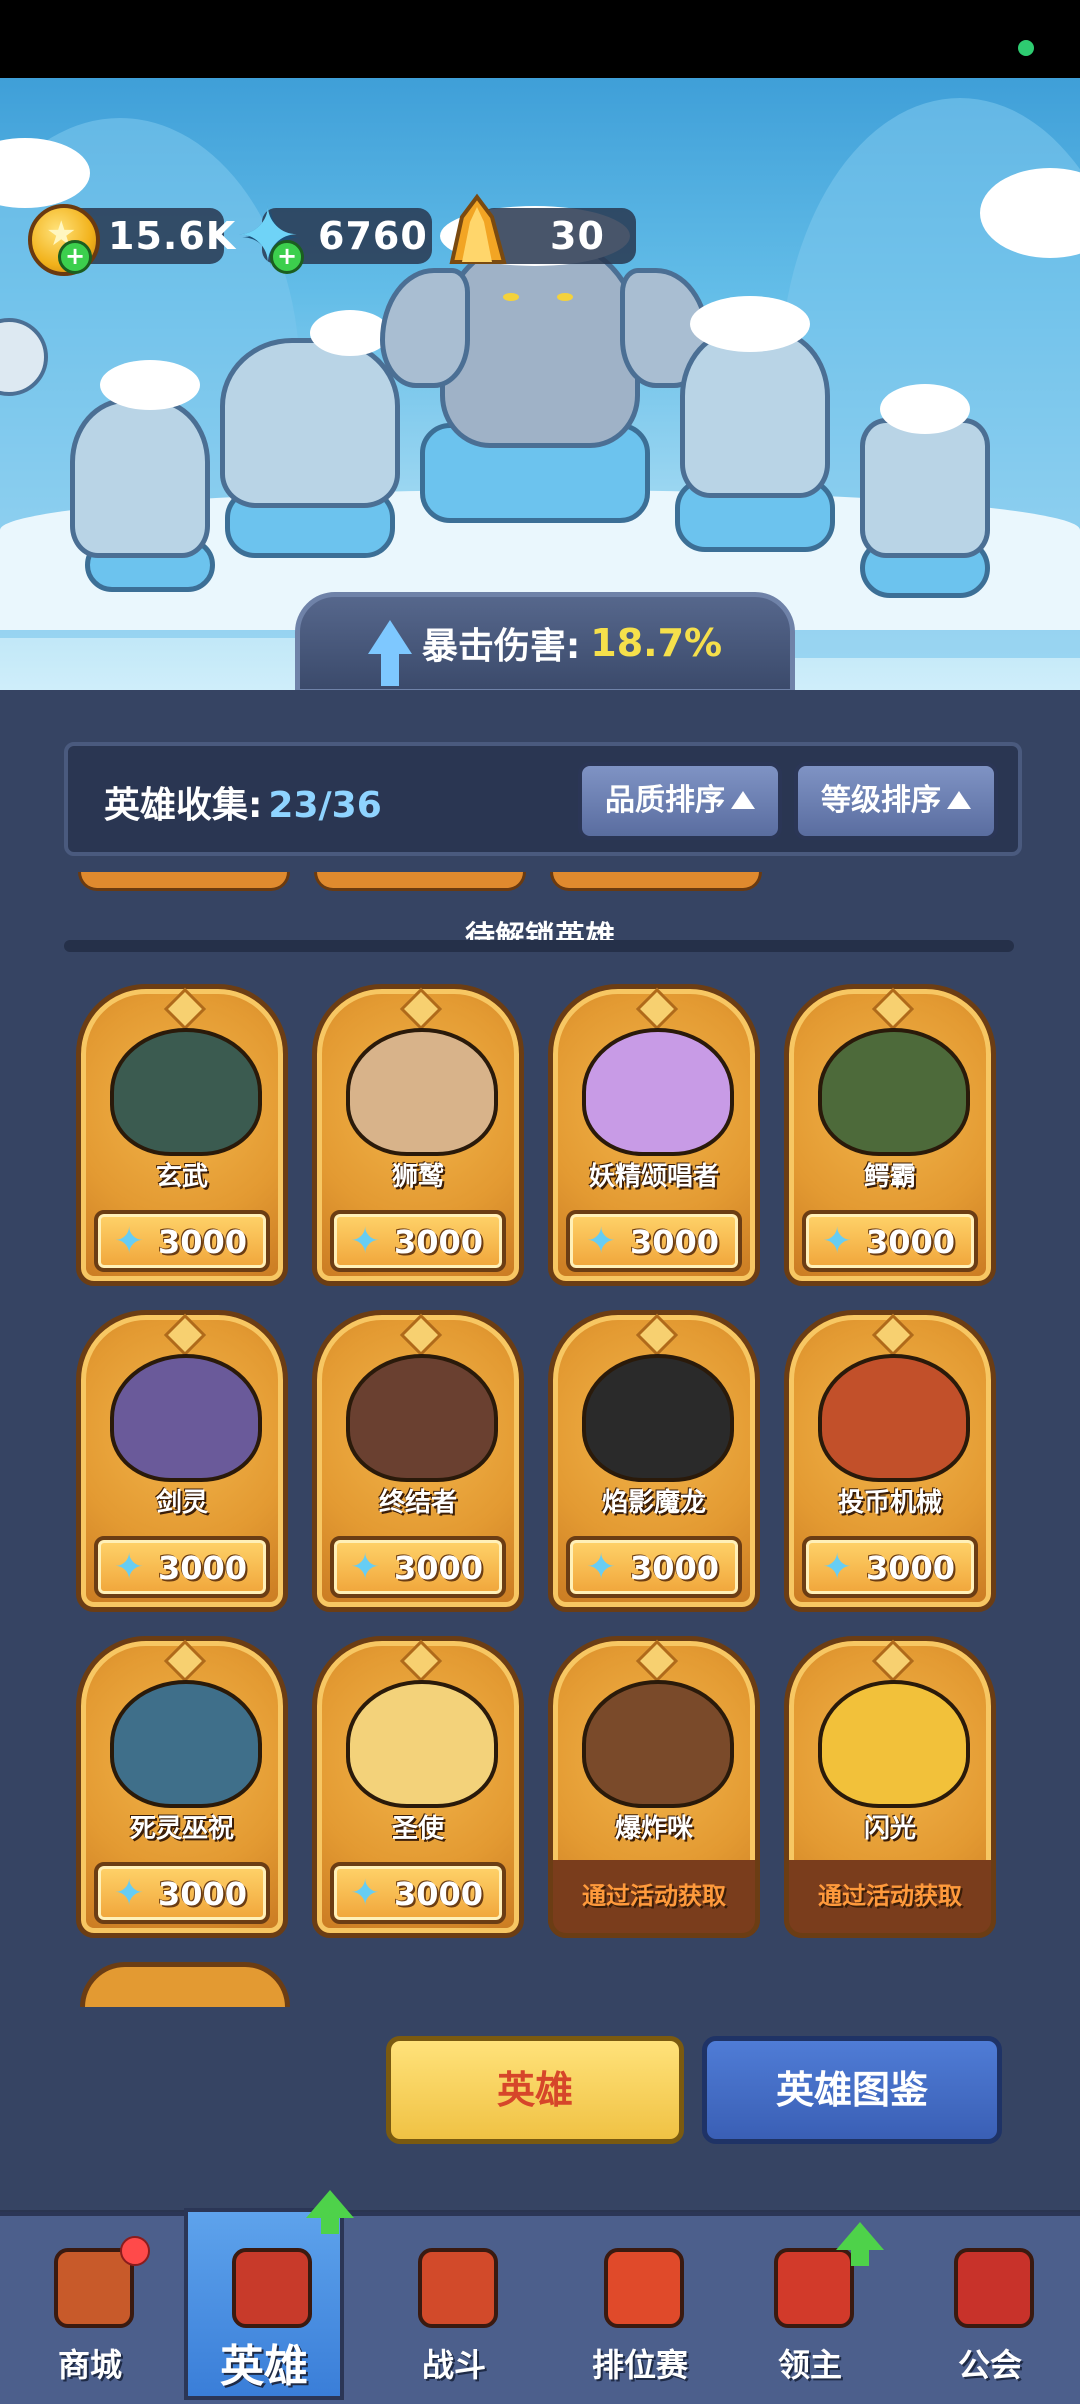 Image resolution: width=1080 pixels, height=2404 pixels. What do you see at coordinates (994, 2288) in the screenshot?
I see `guild-hall-icon` at bounding box center [994, 2288].